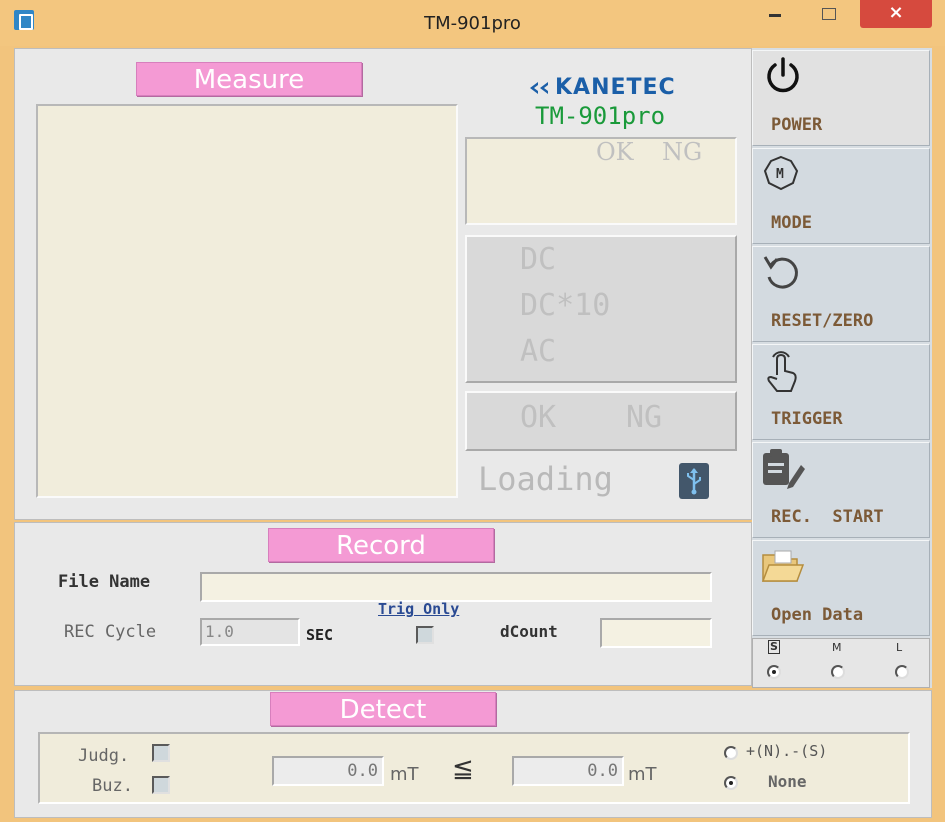  Describe the element at coordinates (682, 152) in the screenshot. I see `judge-ng-text: NG` at that location.